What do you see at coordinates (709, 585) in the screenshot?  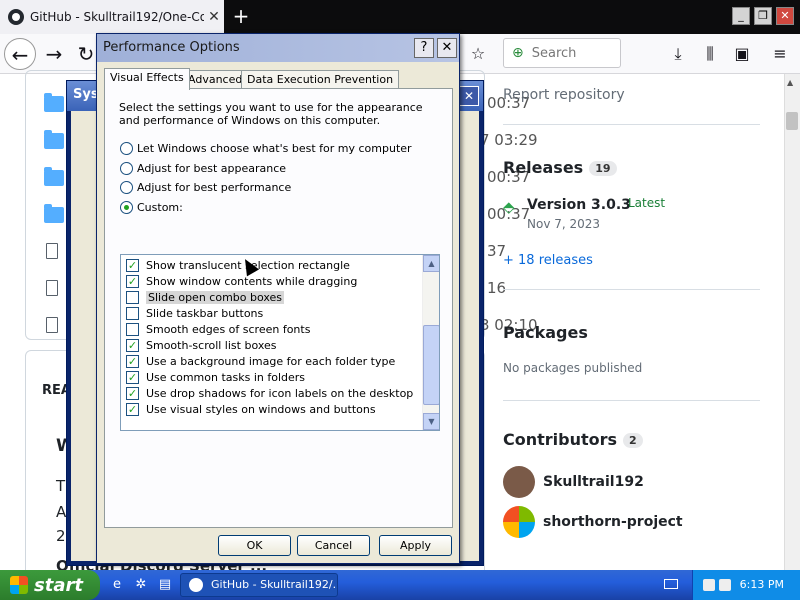 I see `network-icon` at bounding box center [709, 585].